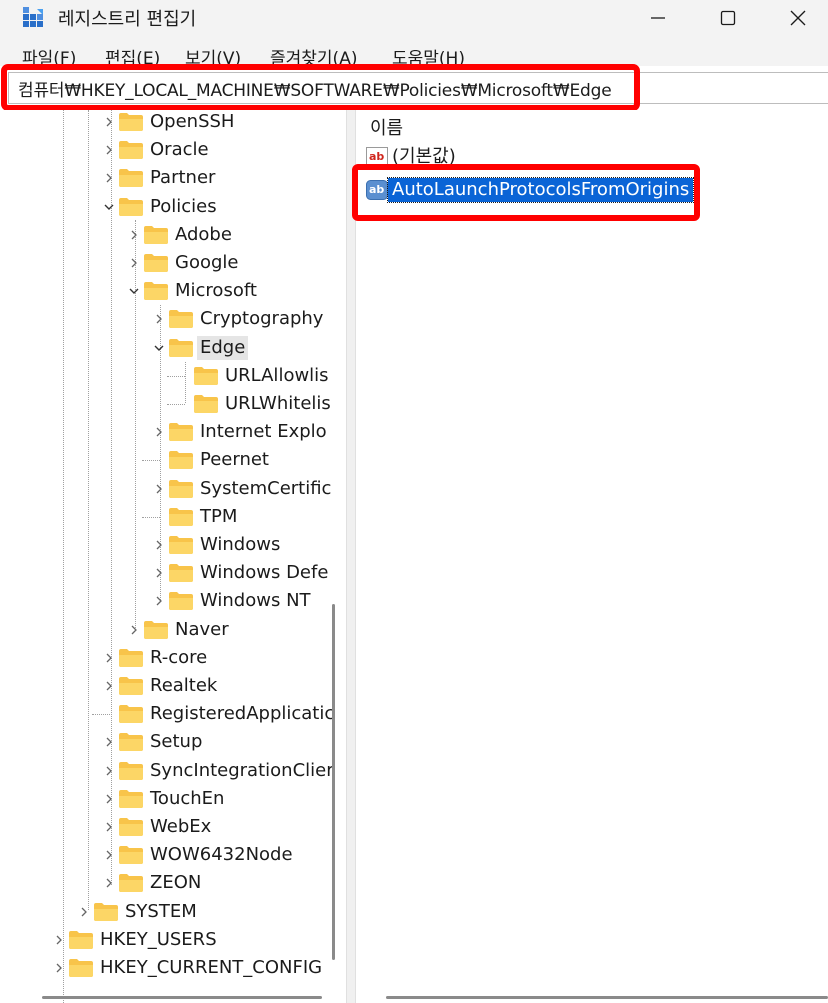 This screenshot has height=1003, width=828. What do you see at coordinates (376, 156) in the screenshot?
I see `svg-text: ab` at bounding box center [376, 156].